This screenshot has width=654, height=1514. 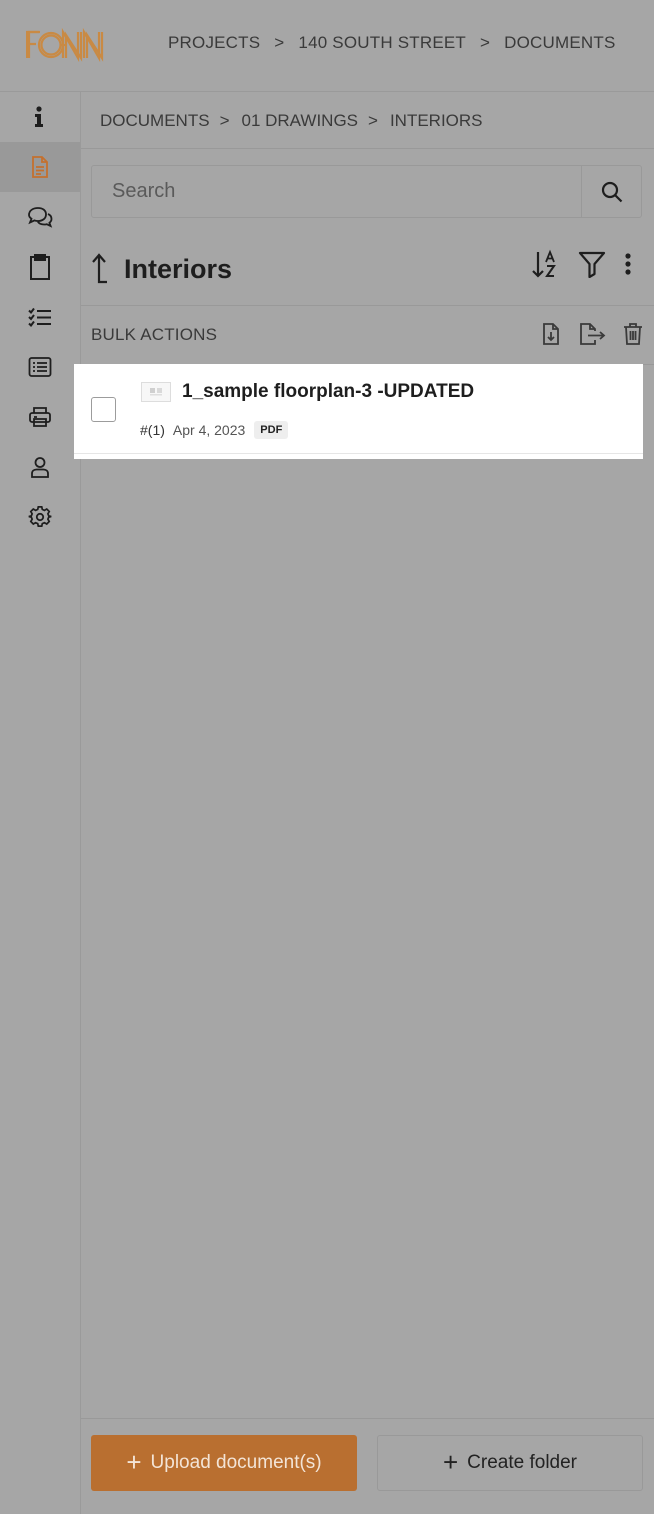 What do you see at coordinates (436, 121) in the screenshot?
I see `breadcrumb-interiors: INTERIORS` at bounding box center [436, 121].